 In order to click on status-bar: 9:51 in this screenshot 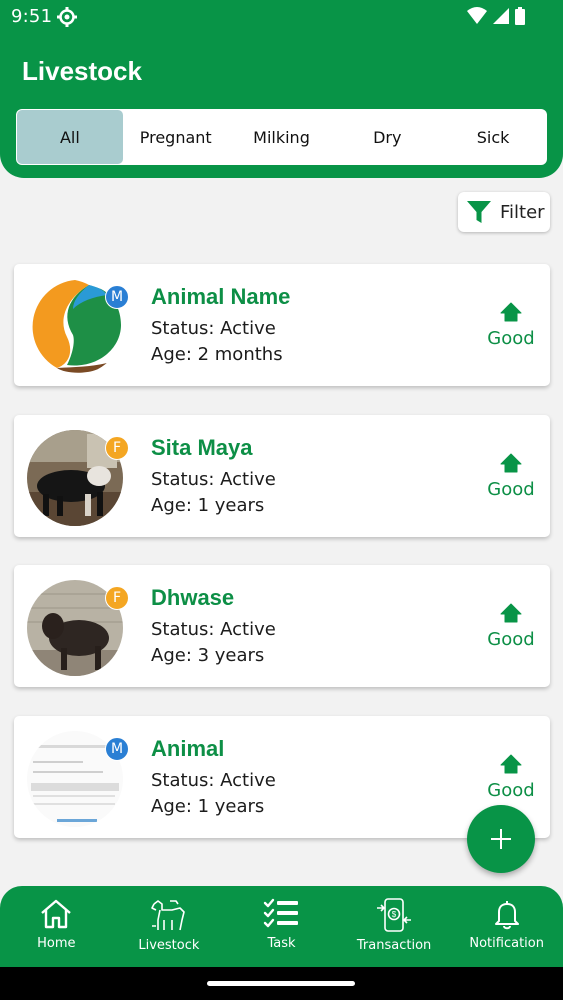, I will do `click(281, 17)`.